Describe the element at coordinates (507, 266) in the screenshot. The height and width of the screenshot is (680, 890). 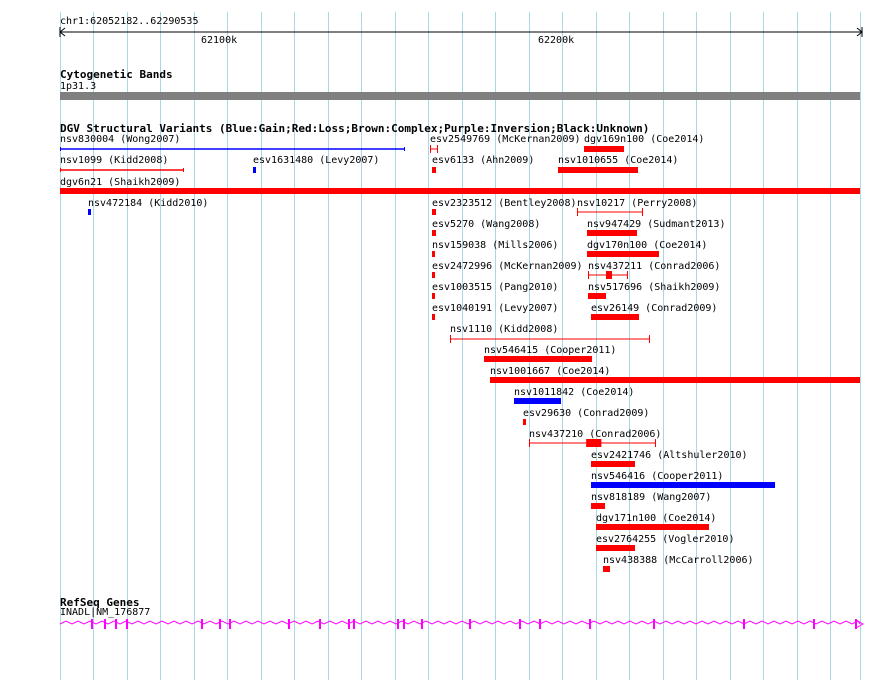
I see `dgv-feature-label: esv2472996 (McKernan2009)` at that location.